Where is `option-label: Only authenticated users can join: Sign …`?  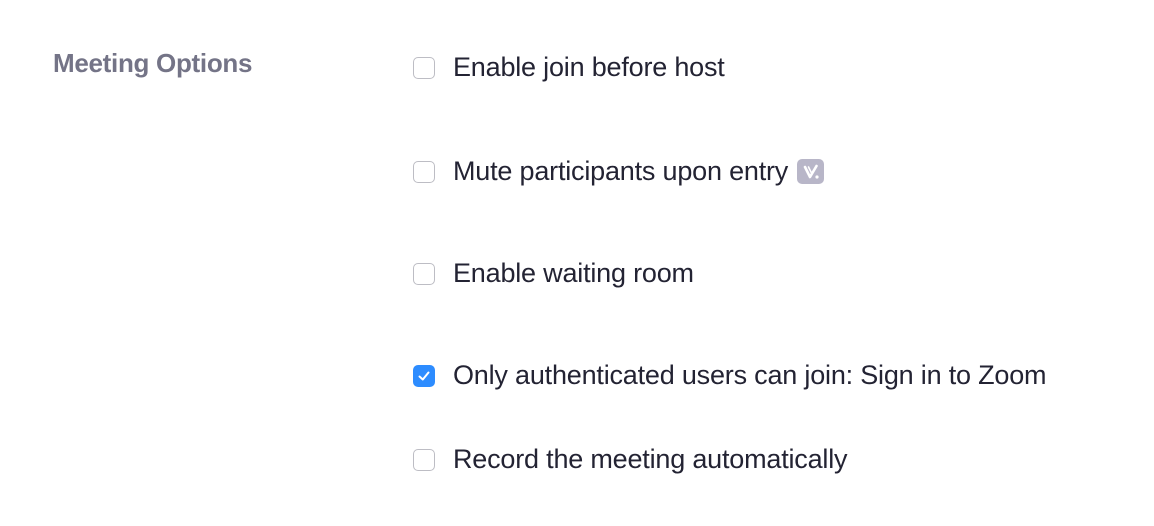
option-label: Only authenticated users can join: Sign … is located at coordinates (750, 375).